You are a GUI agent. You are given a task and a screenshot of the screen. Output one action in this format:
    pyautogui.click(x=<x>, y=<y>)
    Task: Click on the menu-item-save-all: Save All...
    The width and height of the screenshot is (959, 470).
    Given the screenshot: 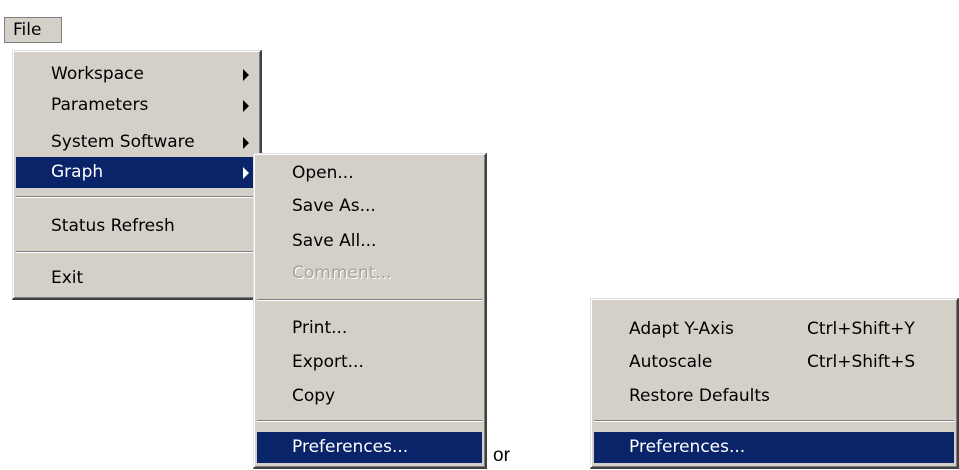 What is the action you would take?
    pyautogui.click(x=369, y=241)
    